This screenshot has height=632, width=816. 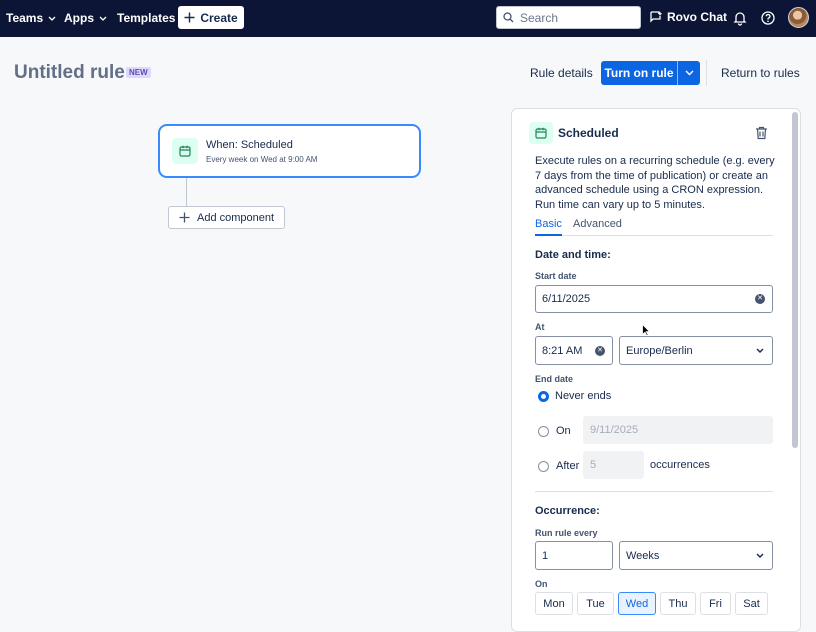 I want to click on start-date-label: Start date, so click(x=556, y=276).